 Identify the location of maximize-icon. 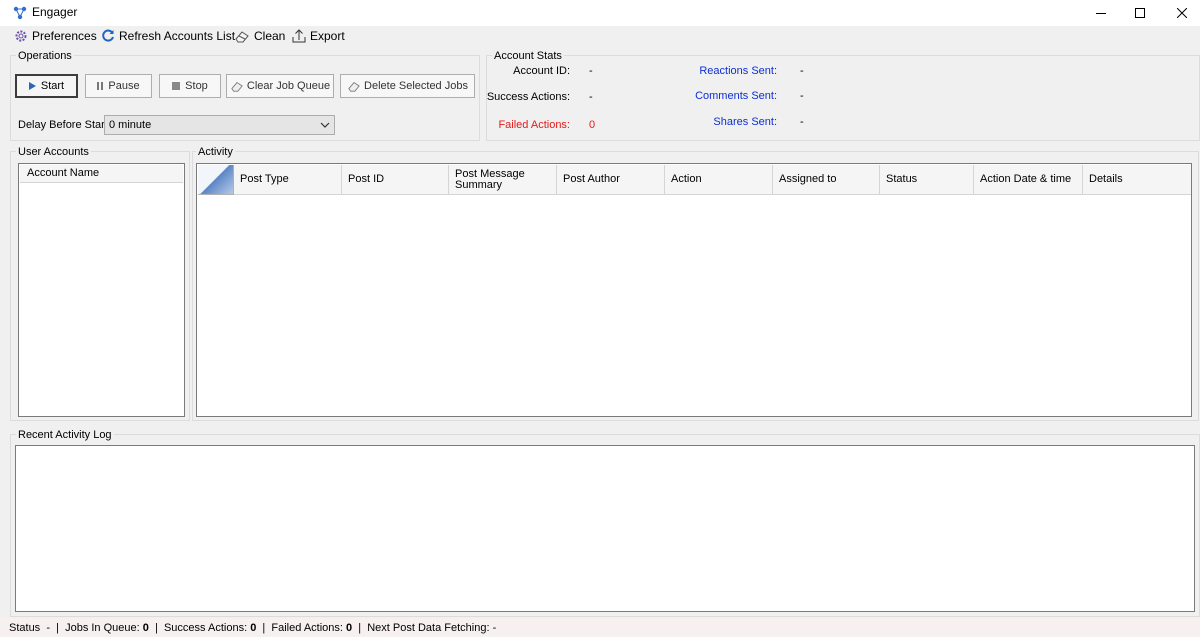
(1140, 13).